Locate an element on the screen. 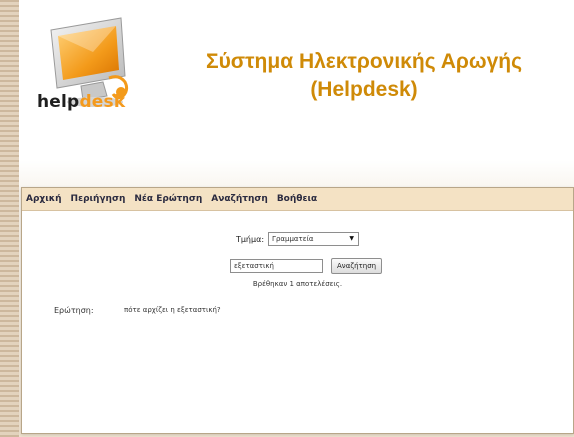  nav-item-new-question: Νέα Ερώτηση is located at coordinates (168, 199).